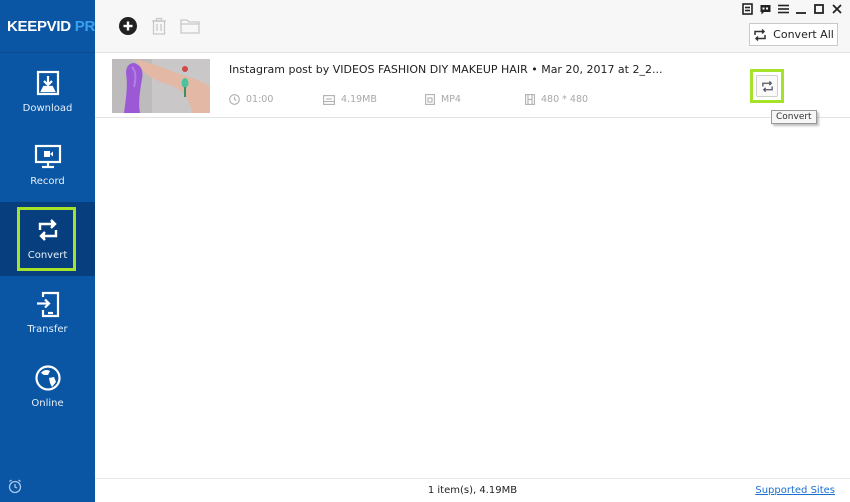 This screenshot has height=502, width=850. Describe the element at coordinates (783, 9) in the screenshot. I see `menu-icon` at that location.